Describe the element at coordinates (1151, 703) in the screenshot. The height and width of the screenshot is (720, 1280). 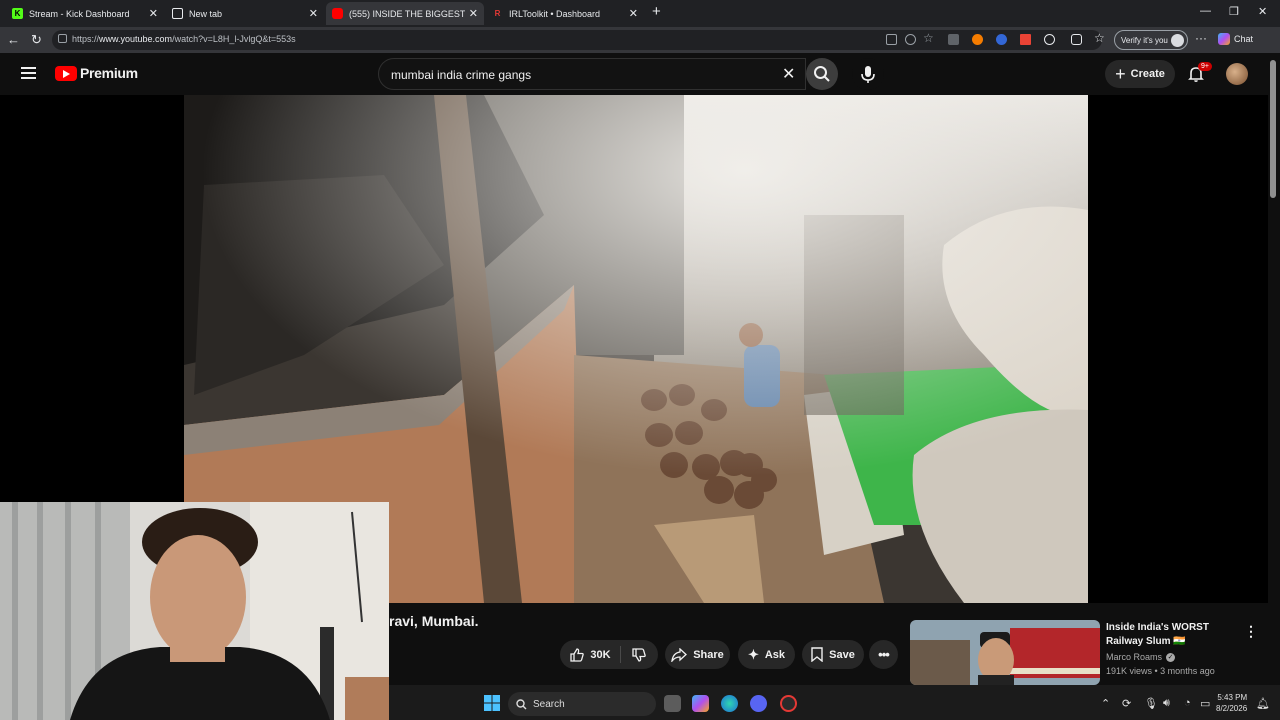
I see `microphone-tray-icon: 🎙︎` at that location.